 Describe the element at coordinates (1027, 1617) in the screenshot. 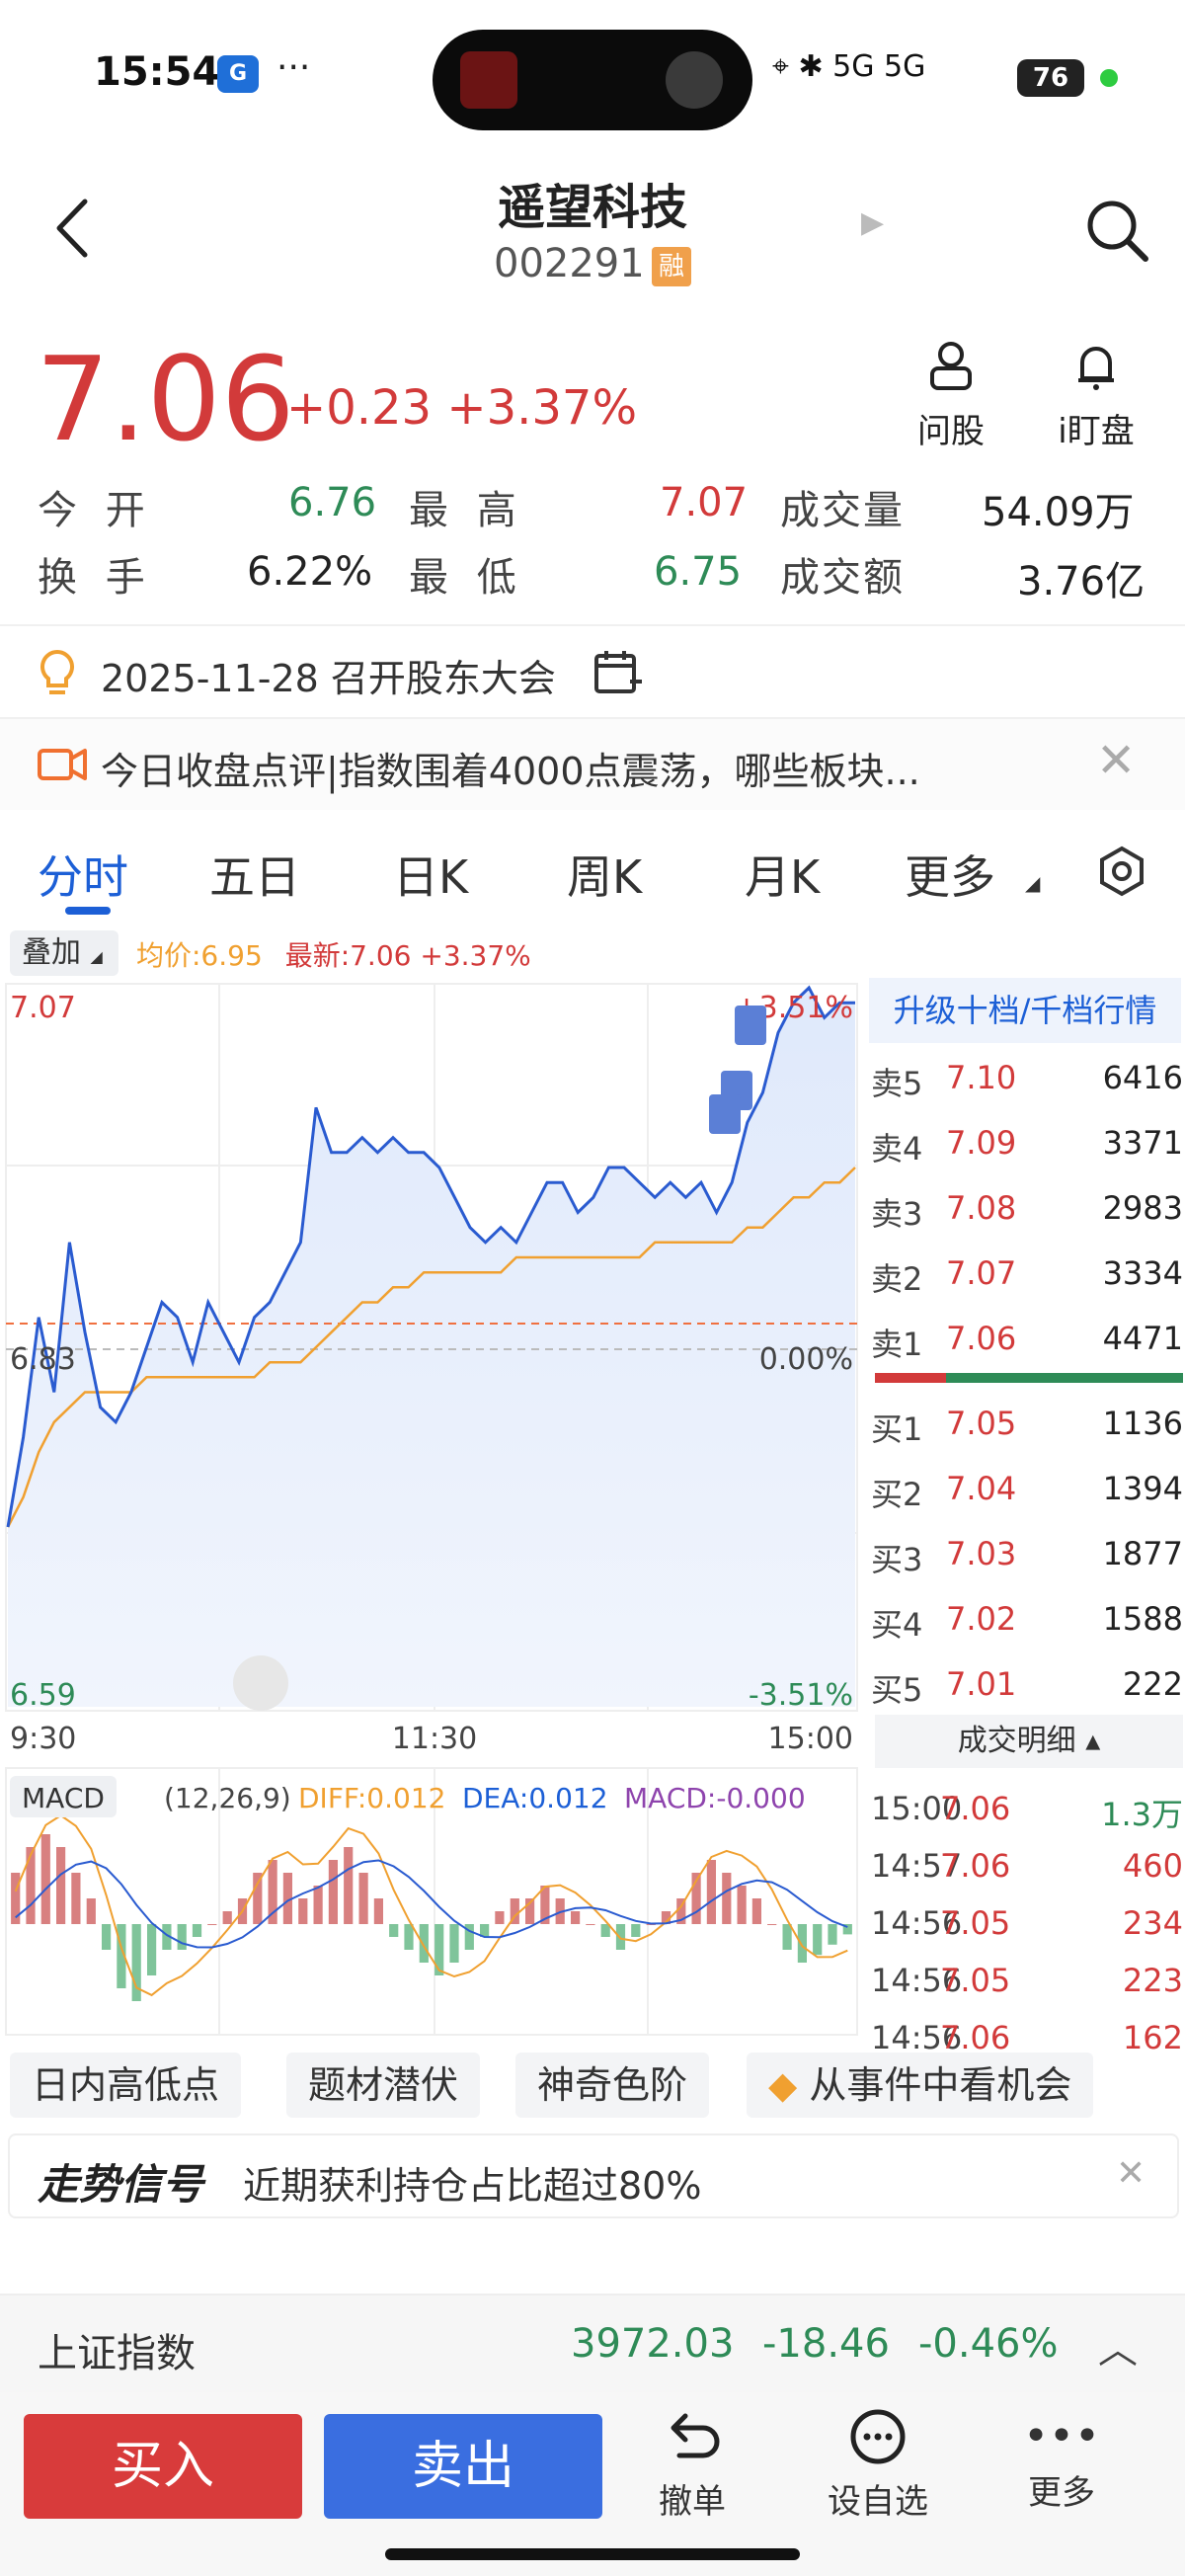

I see `bid-row: 买4 7.02 1588` at that location.